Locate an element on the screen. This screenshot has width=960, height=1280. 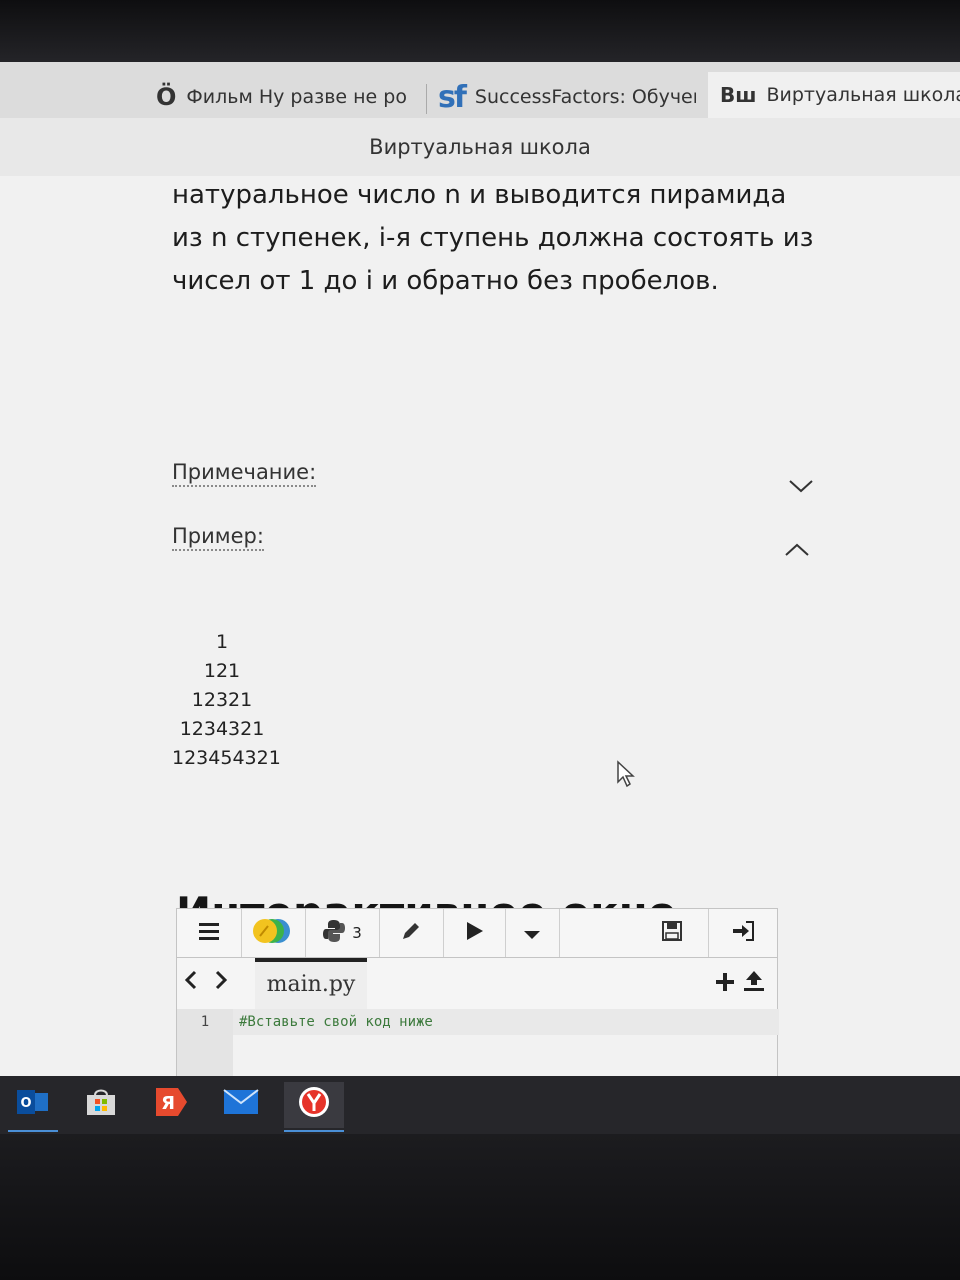
tab-separator is located at coordinates (426, 99).